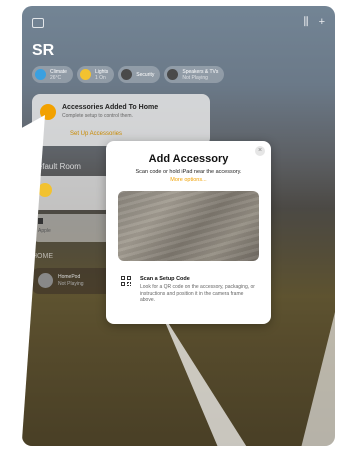 The height and width of the screenshot is (452, 338). What do you see at coordinates (44, 231) in the screenshot?
I see `tile-label: Apple` at bounding box center [44, 231].